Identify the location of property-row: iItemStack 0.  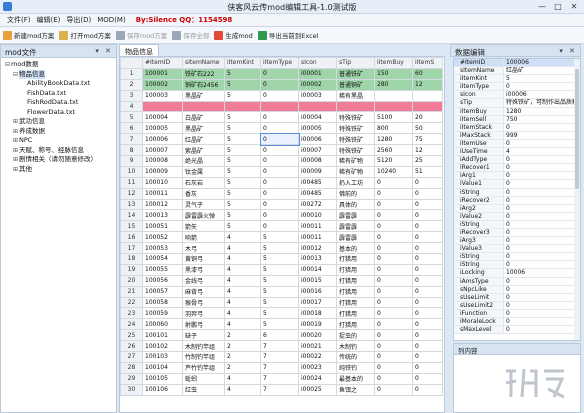
(517, 127).